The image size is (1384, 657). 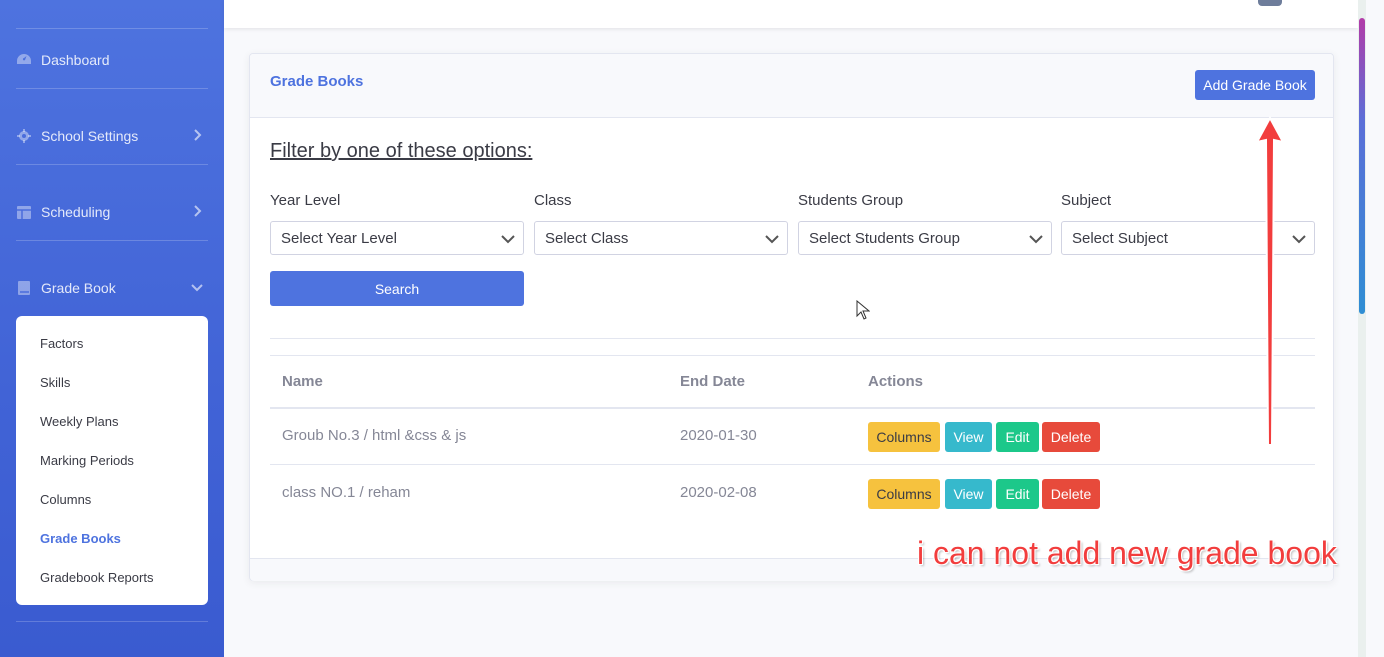 I want to click on row-1-columns-button: Columns, so click(x=904, y=437).